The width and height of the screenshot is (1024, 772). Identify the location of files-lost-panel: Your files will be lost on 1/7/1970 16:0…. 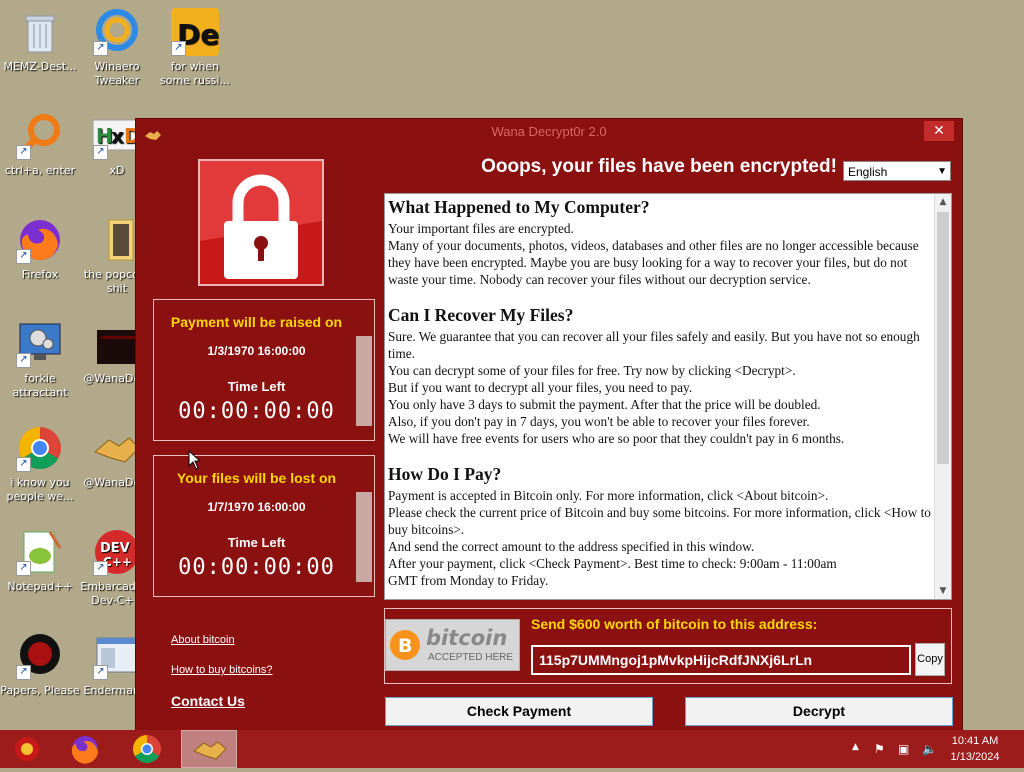
(264, 526).